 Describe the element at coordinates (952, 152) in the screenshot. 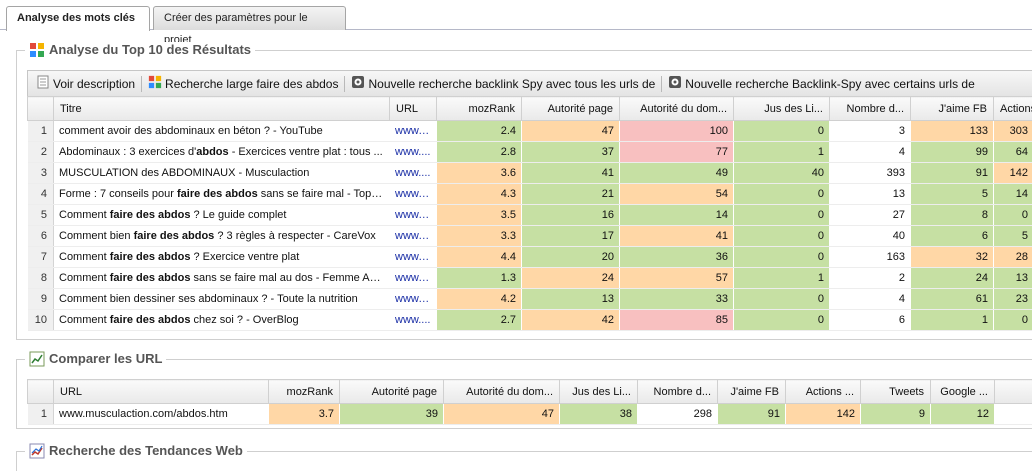

I see `jaime-fb-cell: 99` at that location.